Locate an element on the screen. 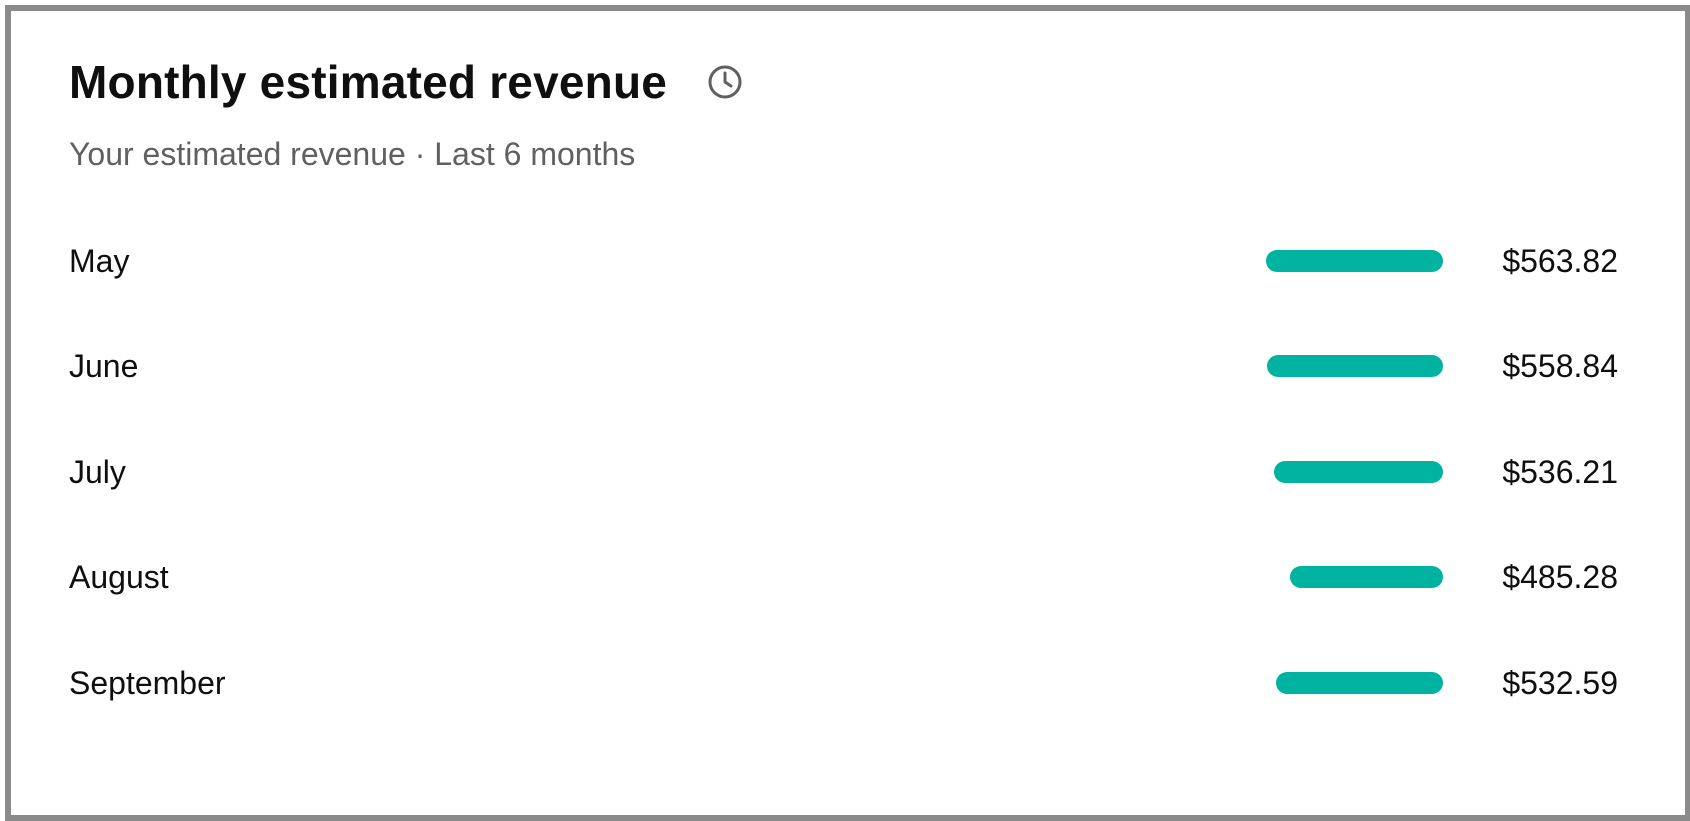 This screenshot has width=1690, height=821. revenue-value: $532.59 is located at coordinates (1560, 683).